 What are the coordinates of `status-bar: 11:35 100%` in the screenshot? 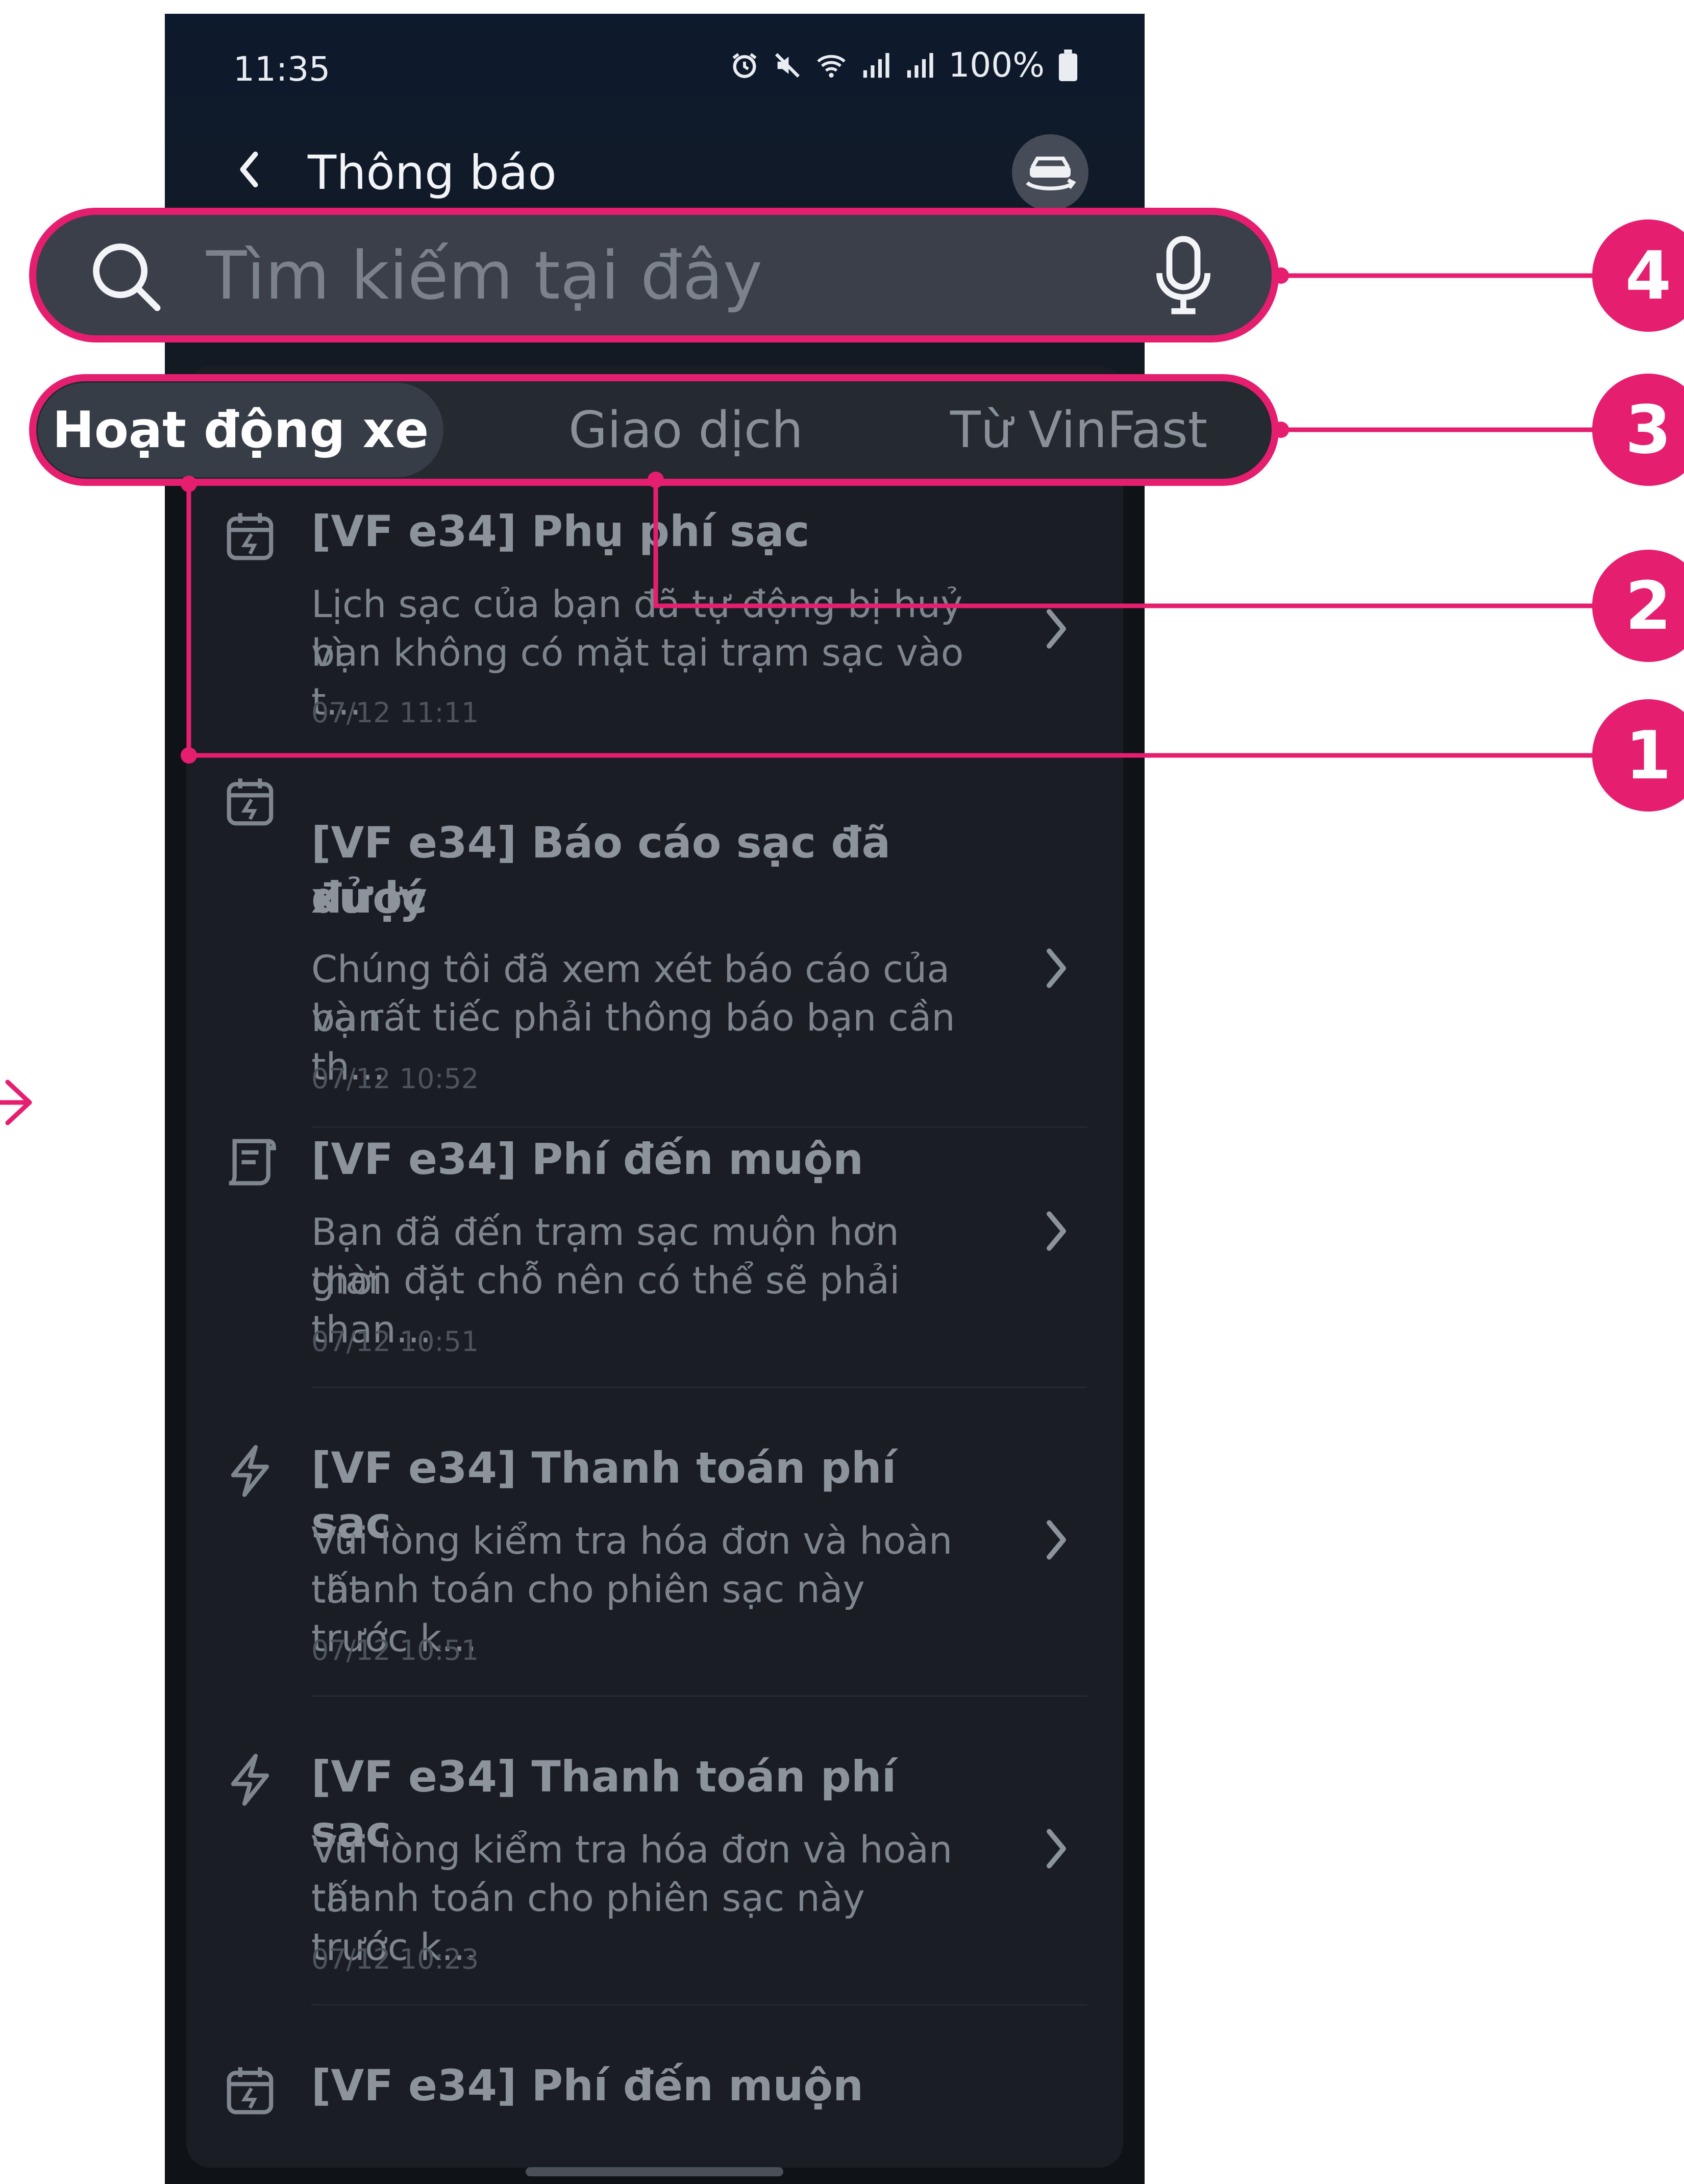 It's located at (655, 70).